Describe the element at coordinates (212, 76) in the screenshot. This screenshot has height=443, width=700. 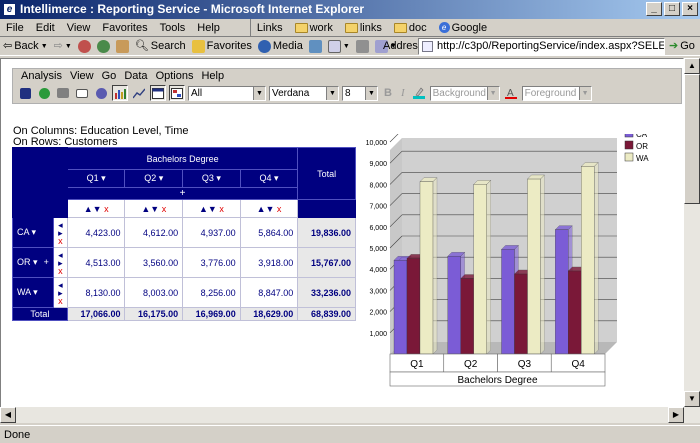
I see `app-menu-help: Help` at that location.